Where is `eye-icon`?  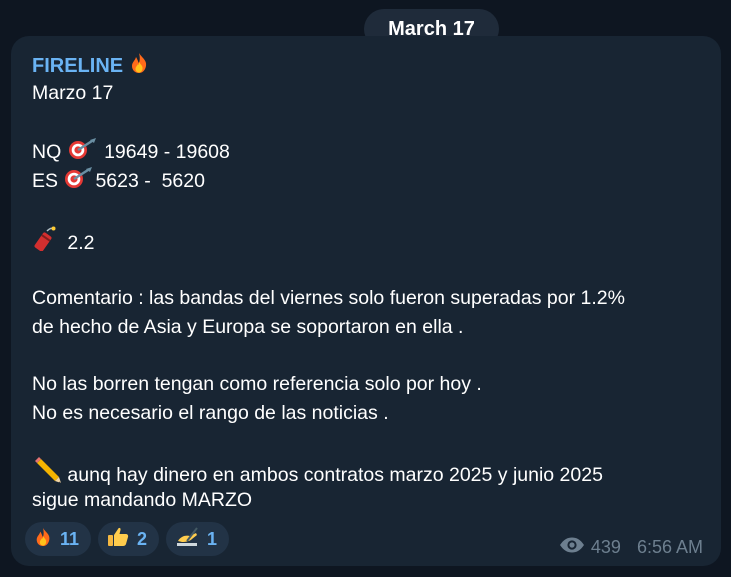 eye-icon is located at coordinates (572, 547).